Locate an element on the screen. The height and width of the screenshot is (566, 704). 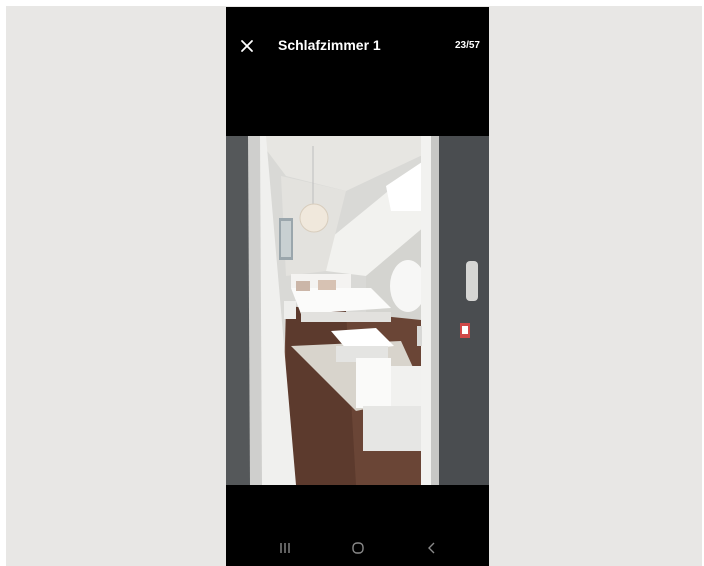
back-icon is located at coordinates (431, 548).